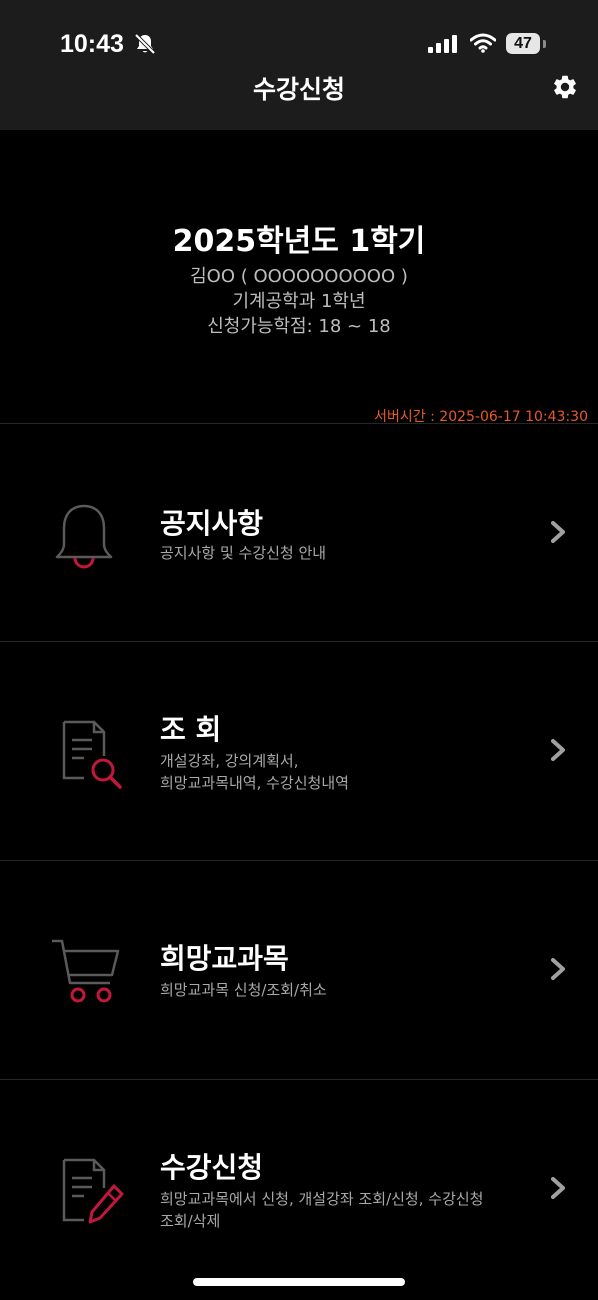 The height and width of the screenshot is (1300, 598). Describe the element at coordinates (224, 958) in the screenshot. I see `menu-title-wishlist: 희망교과목` at that location.